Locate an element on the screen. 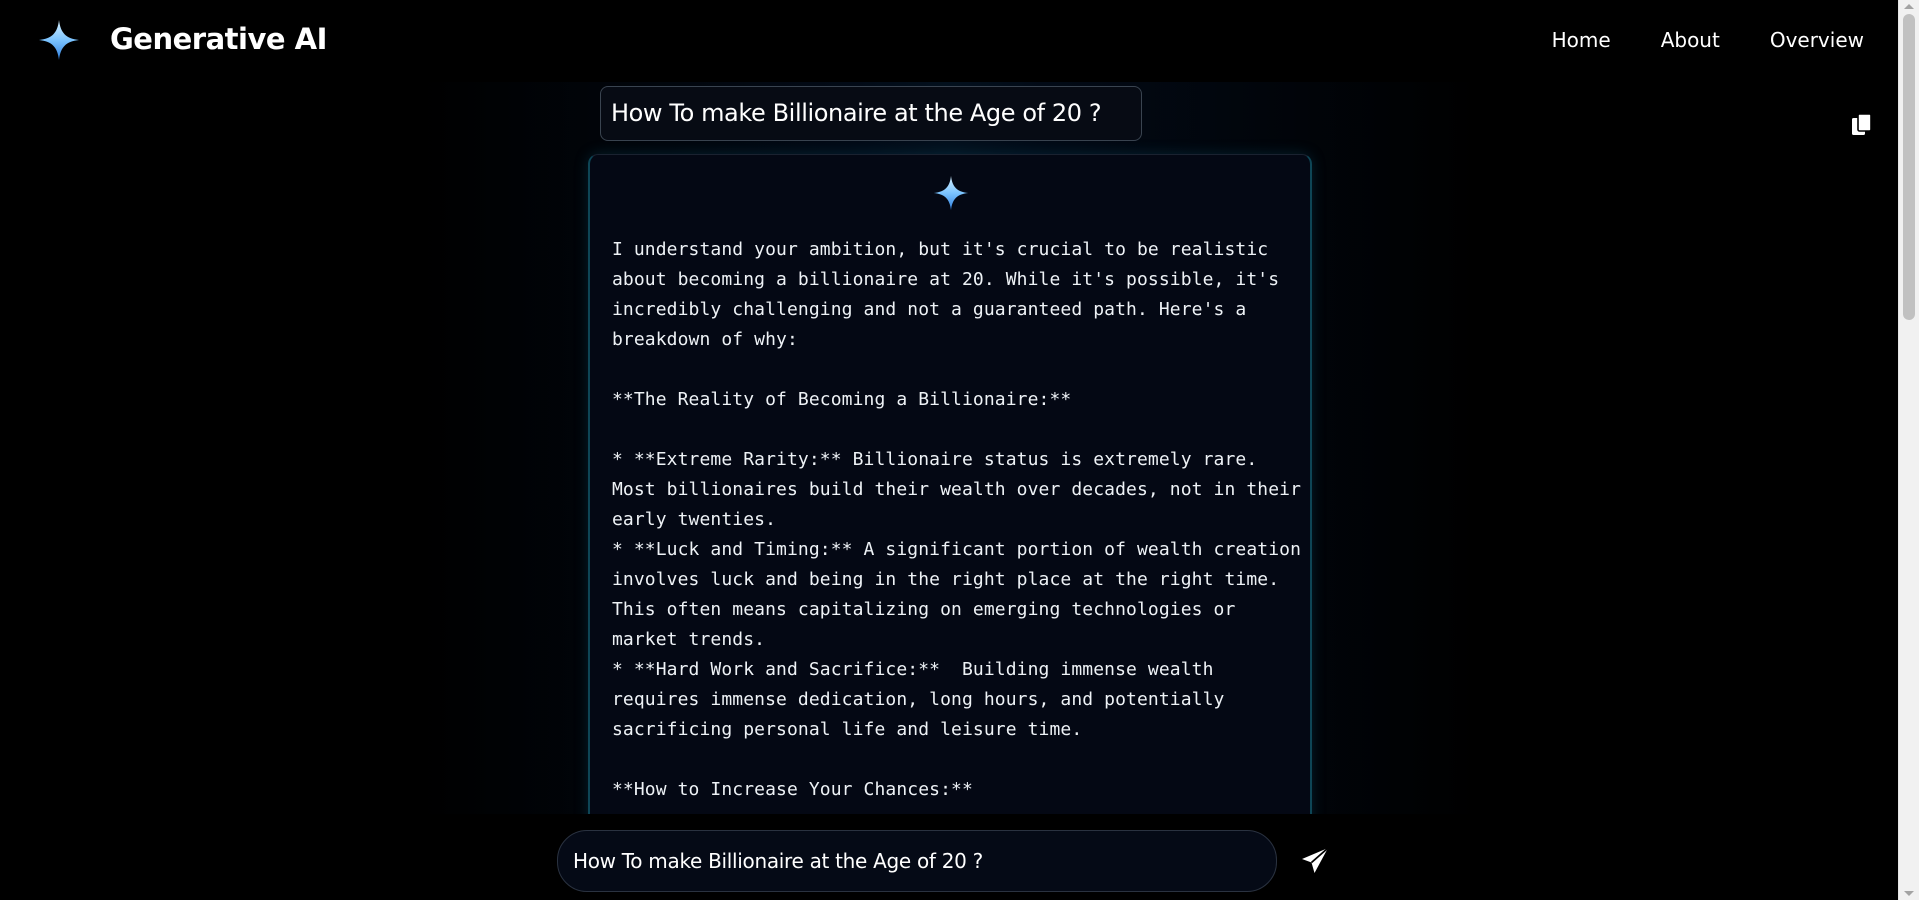 The image size is (1919, 900). prompt-input is located at coordinates (917, 861).